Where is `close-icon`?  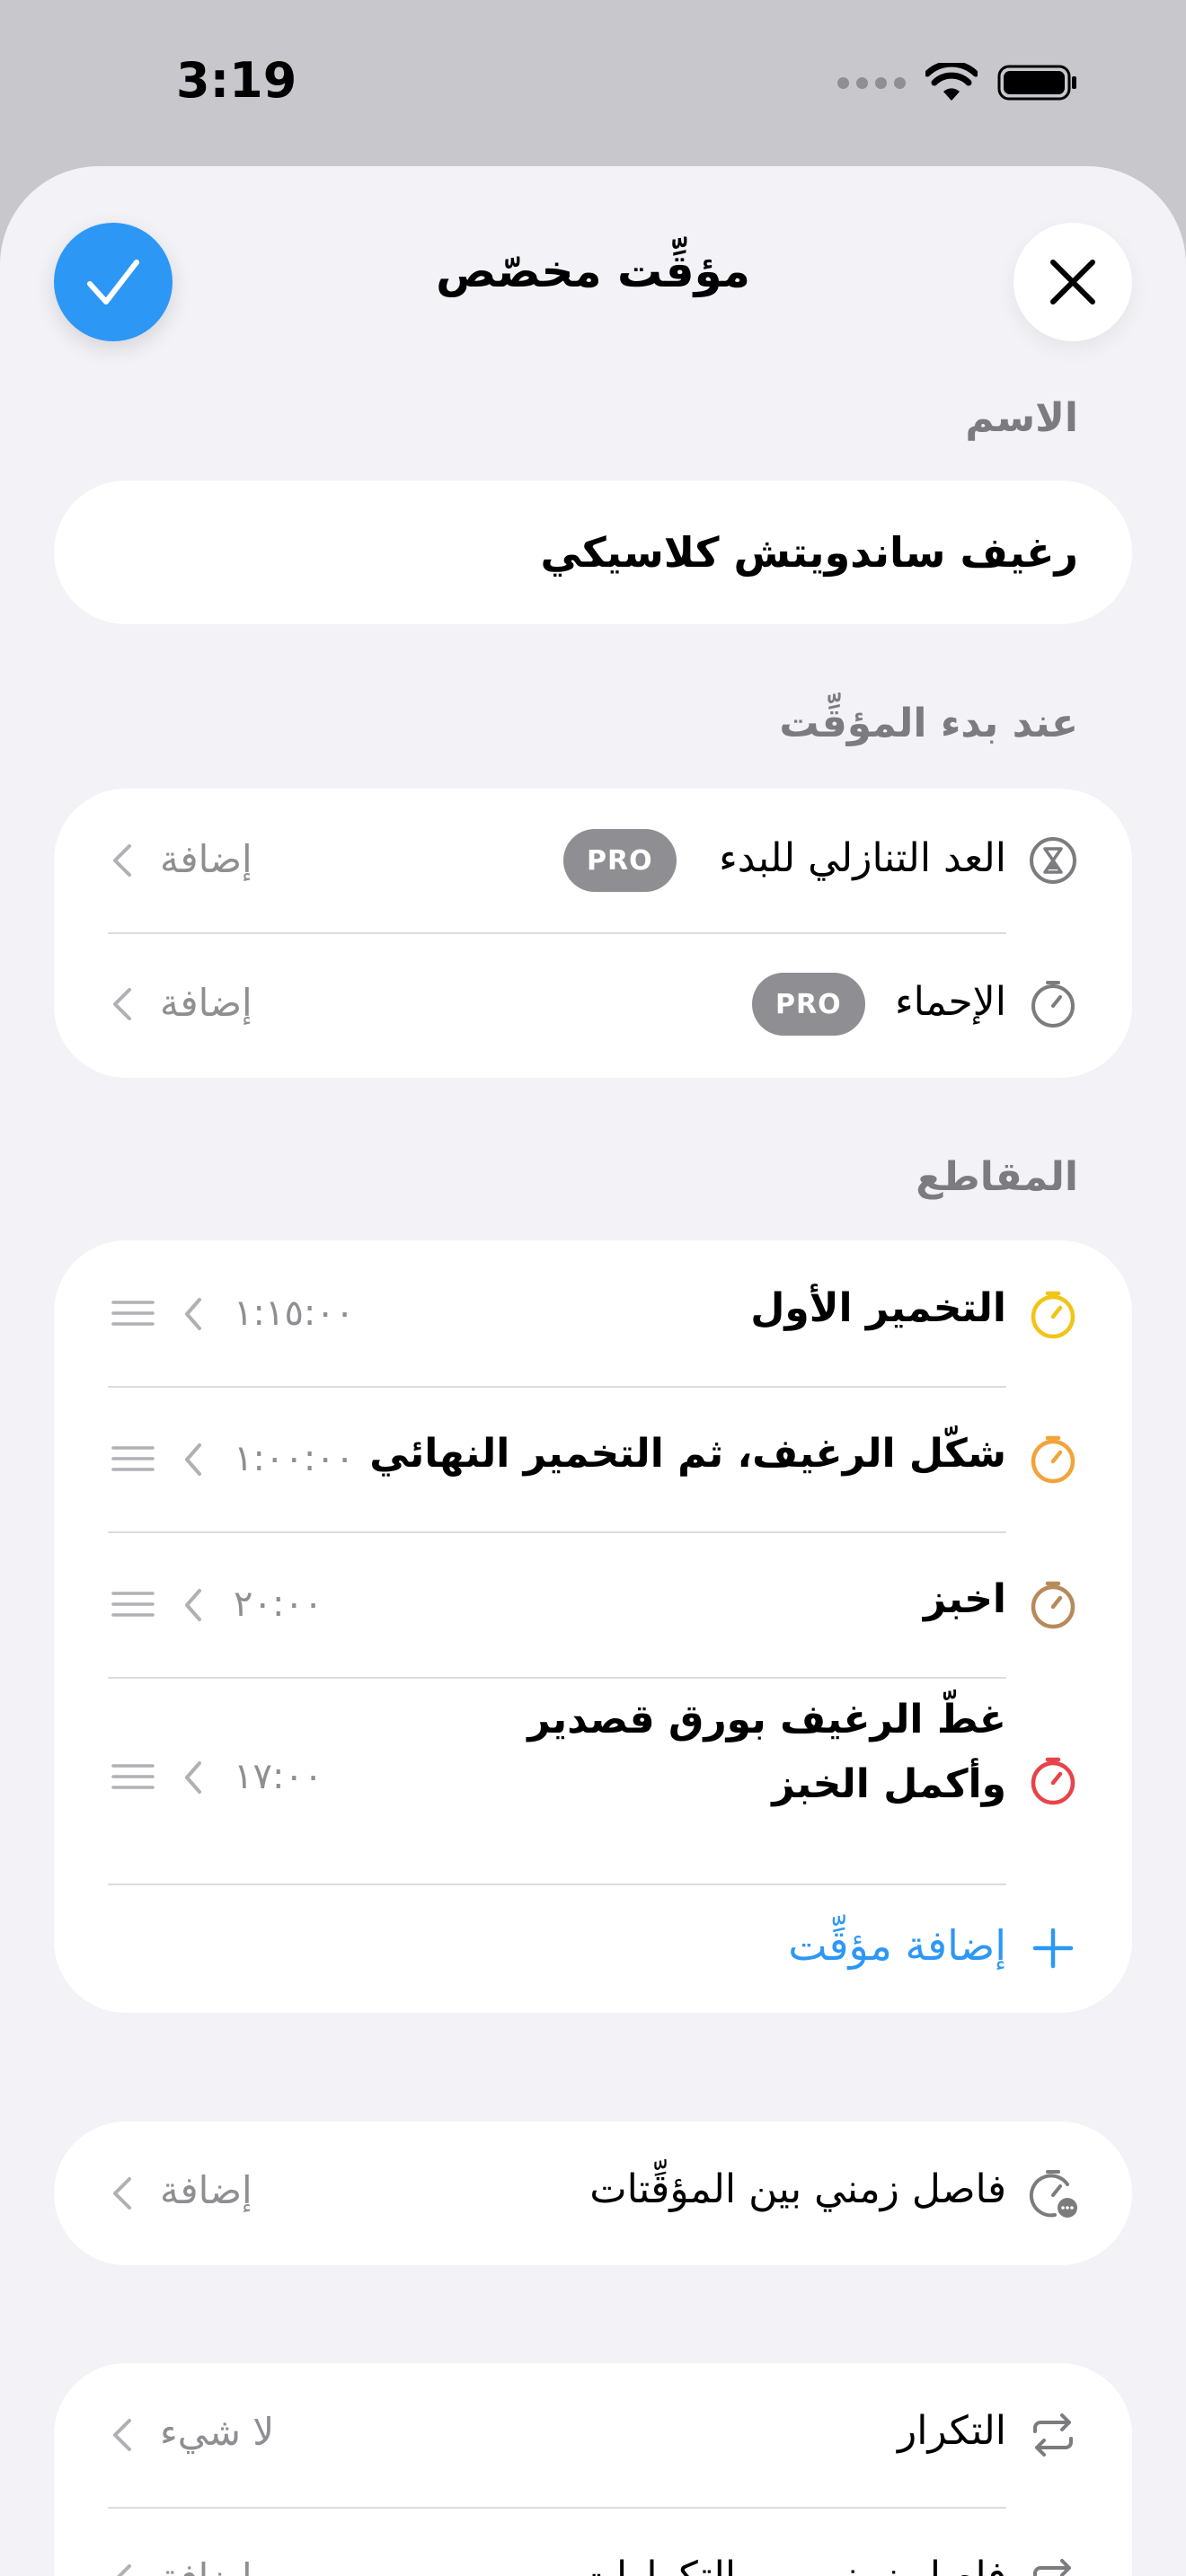 close-icon is located at coordinates (1072, 282).